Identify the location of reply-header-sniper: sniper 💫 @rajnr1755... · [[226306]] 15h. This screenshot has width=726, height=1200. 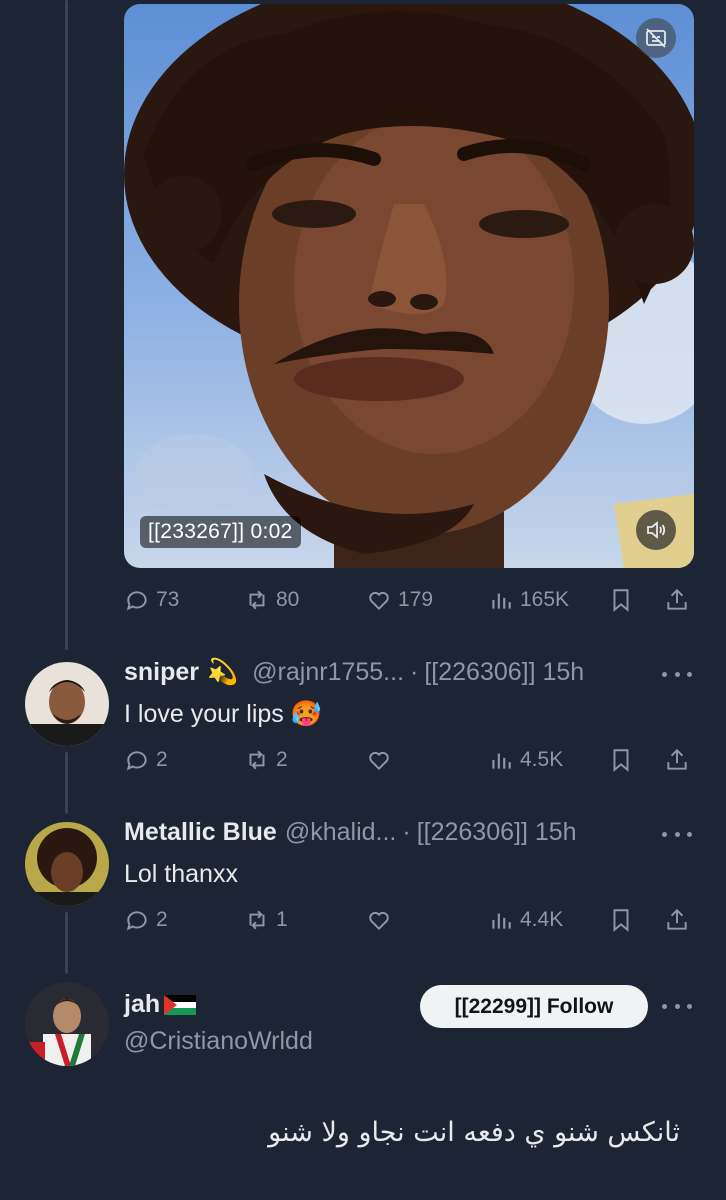
(354, 672).